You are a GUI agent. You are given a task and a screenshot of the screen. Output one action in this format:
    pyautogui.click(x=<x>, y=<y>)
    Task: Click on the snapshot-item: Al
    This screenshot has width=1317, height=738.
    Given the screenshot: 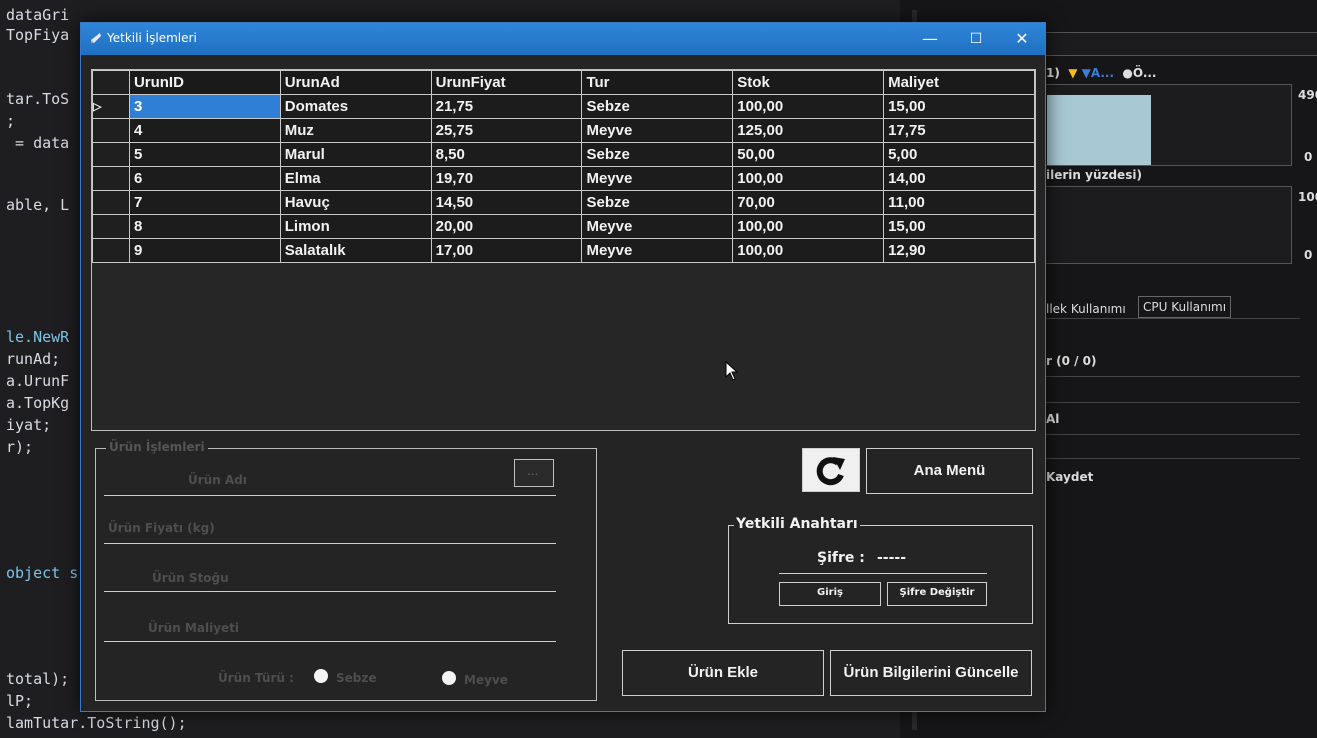 What is the action you would take?
    pyautogui.click(x=1052, y=419)
    